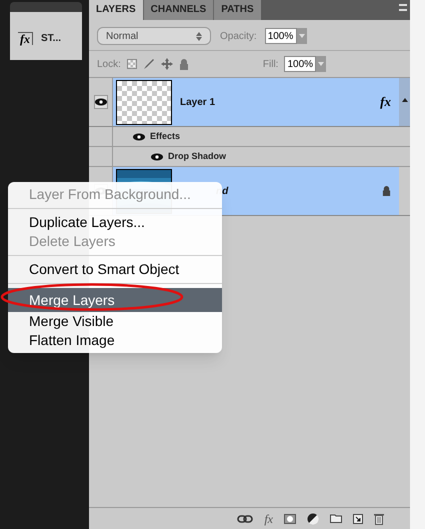 The image size is (425, 529). Describe the element at coordinates (336, 518) in the screenshot. I see `folder-icon` at that location.